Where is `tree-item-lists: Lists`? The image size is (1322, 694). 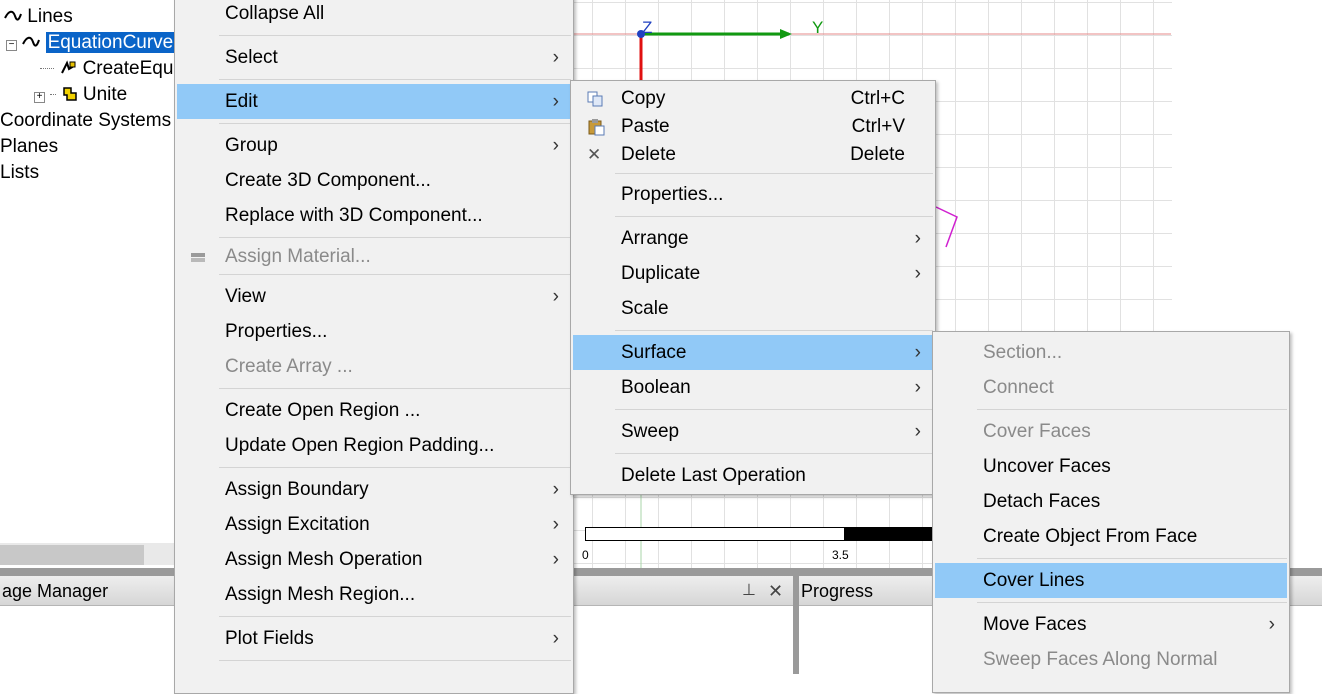 tree-item-lists: Lists is located at coordinates (19, 173).